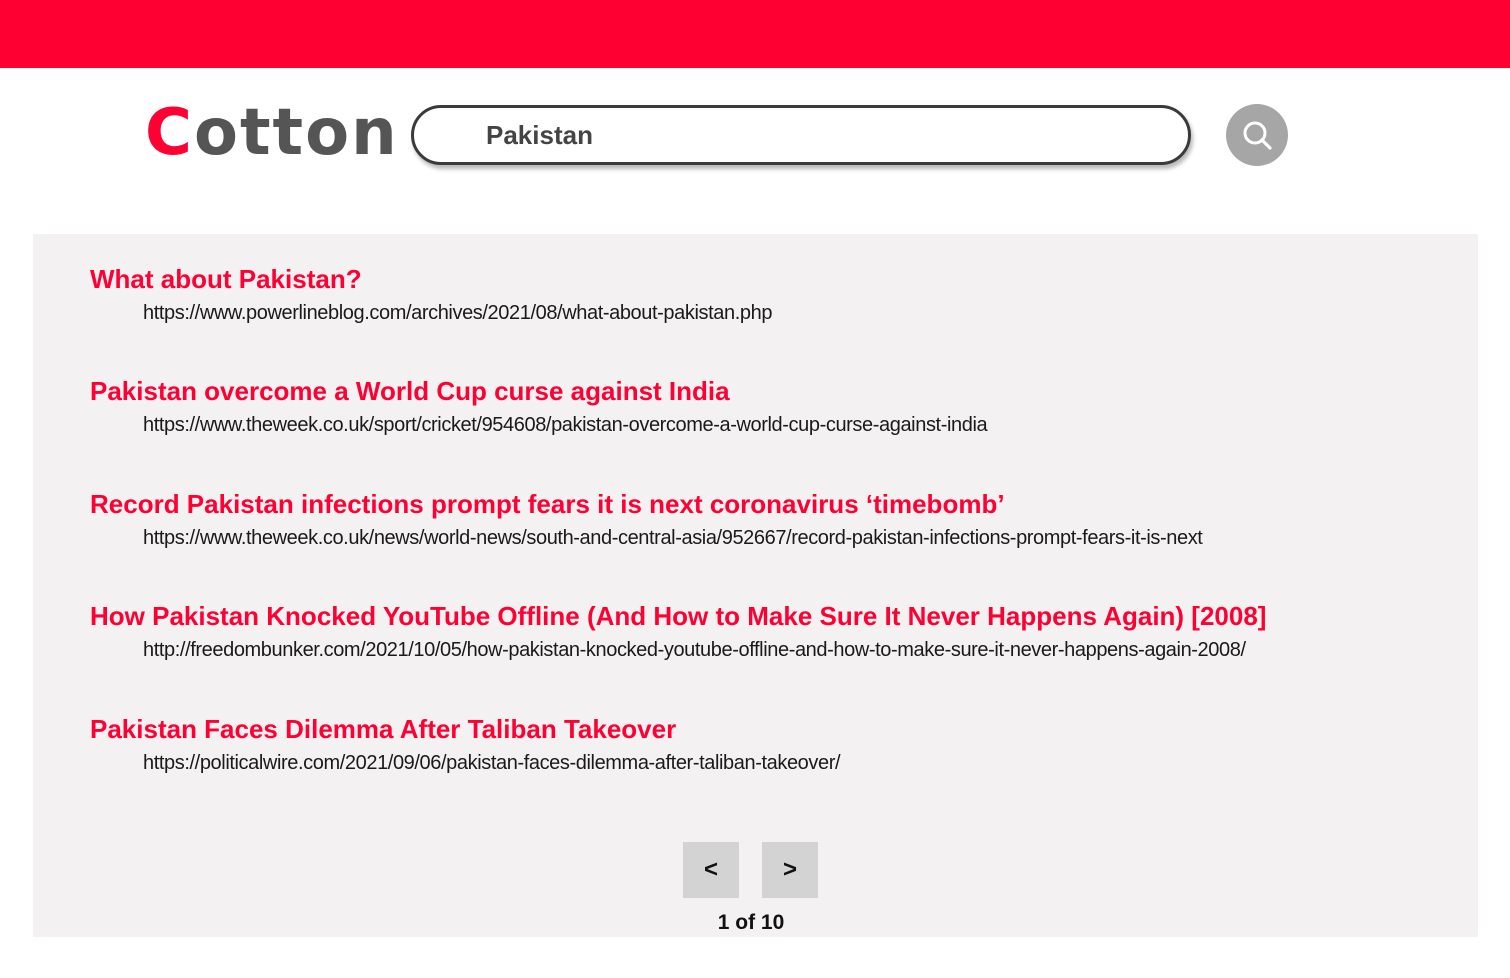 Image resolution: width=1510 pixels, height=978 pixels. Describe the element at coordinates (296, 133) in the screenshot. I see `logo-rest: otton` at that location.